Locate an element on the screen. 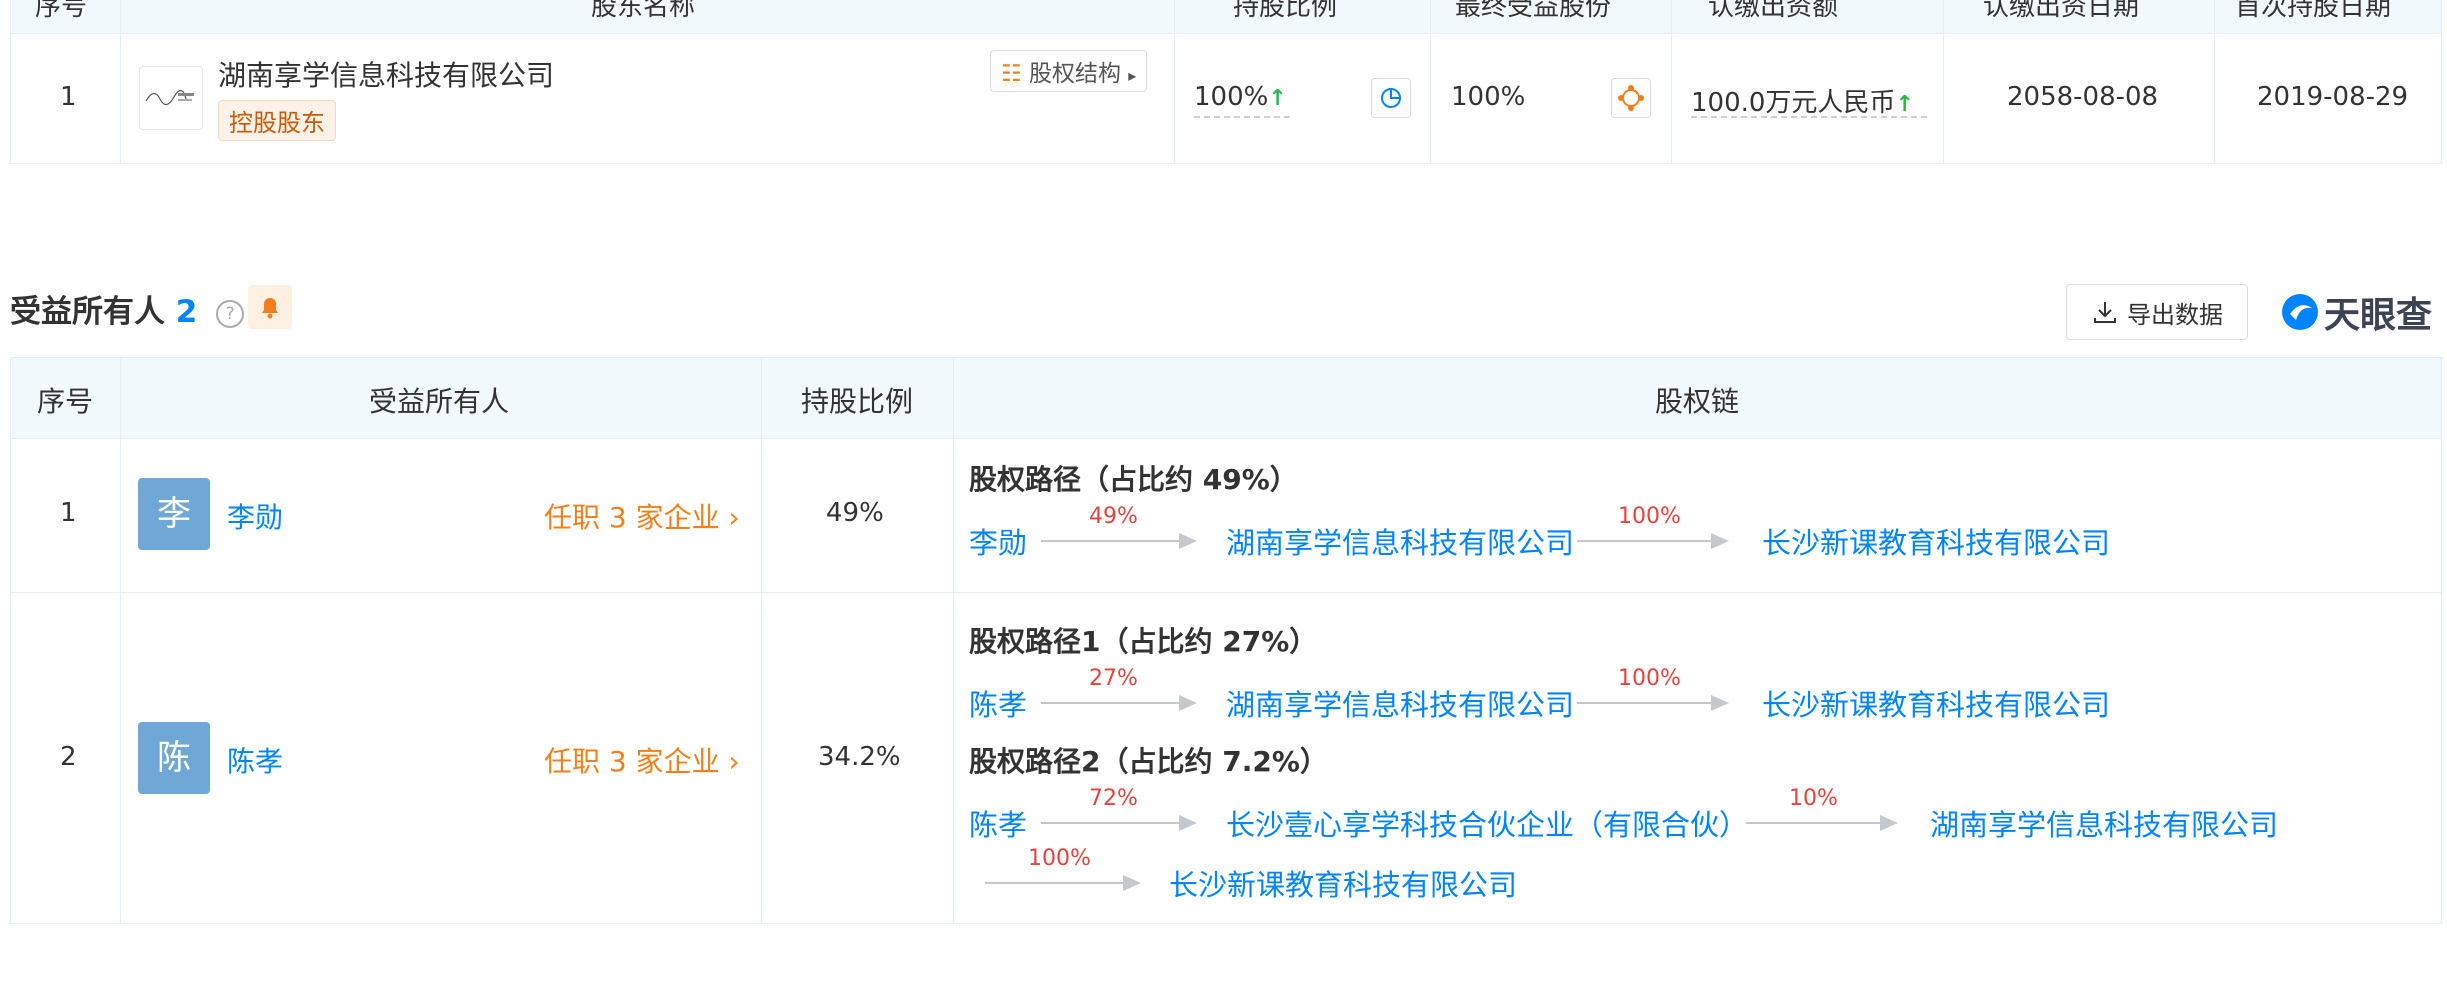 Image resolution: width=2447 pixels, height=1001 pixels. benefit-path-button is located at coordinates (1631, 98).